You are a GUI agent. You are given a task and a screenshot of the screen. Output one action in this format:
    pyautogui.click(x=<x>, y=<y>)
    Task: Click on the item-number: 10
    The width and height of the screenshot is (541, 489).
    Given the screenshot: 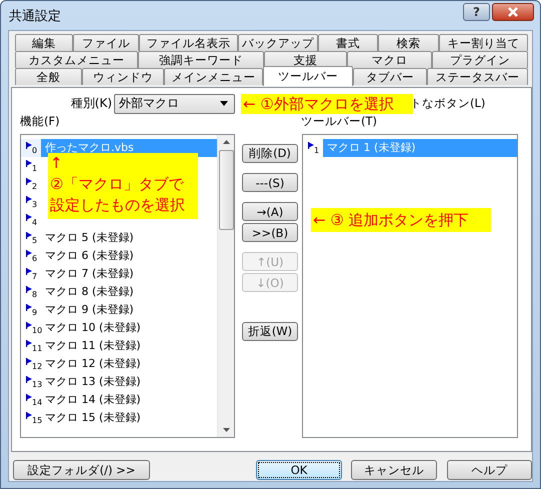 What is the action you would take?
    pyautogui.click(x=37, y=330)
    